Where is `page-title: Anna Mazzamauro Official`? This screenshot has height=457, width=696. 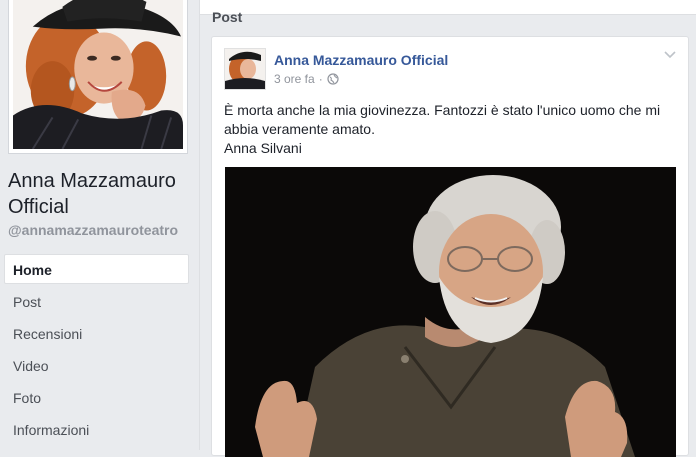 page-title: Anna Mazzamauro Official is located at coordinates (102, 194).